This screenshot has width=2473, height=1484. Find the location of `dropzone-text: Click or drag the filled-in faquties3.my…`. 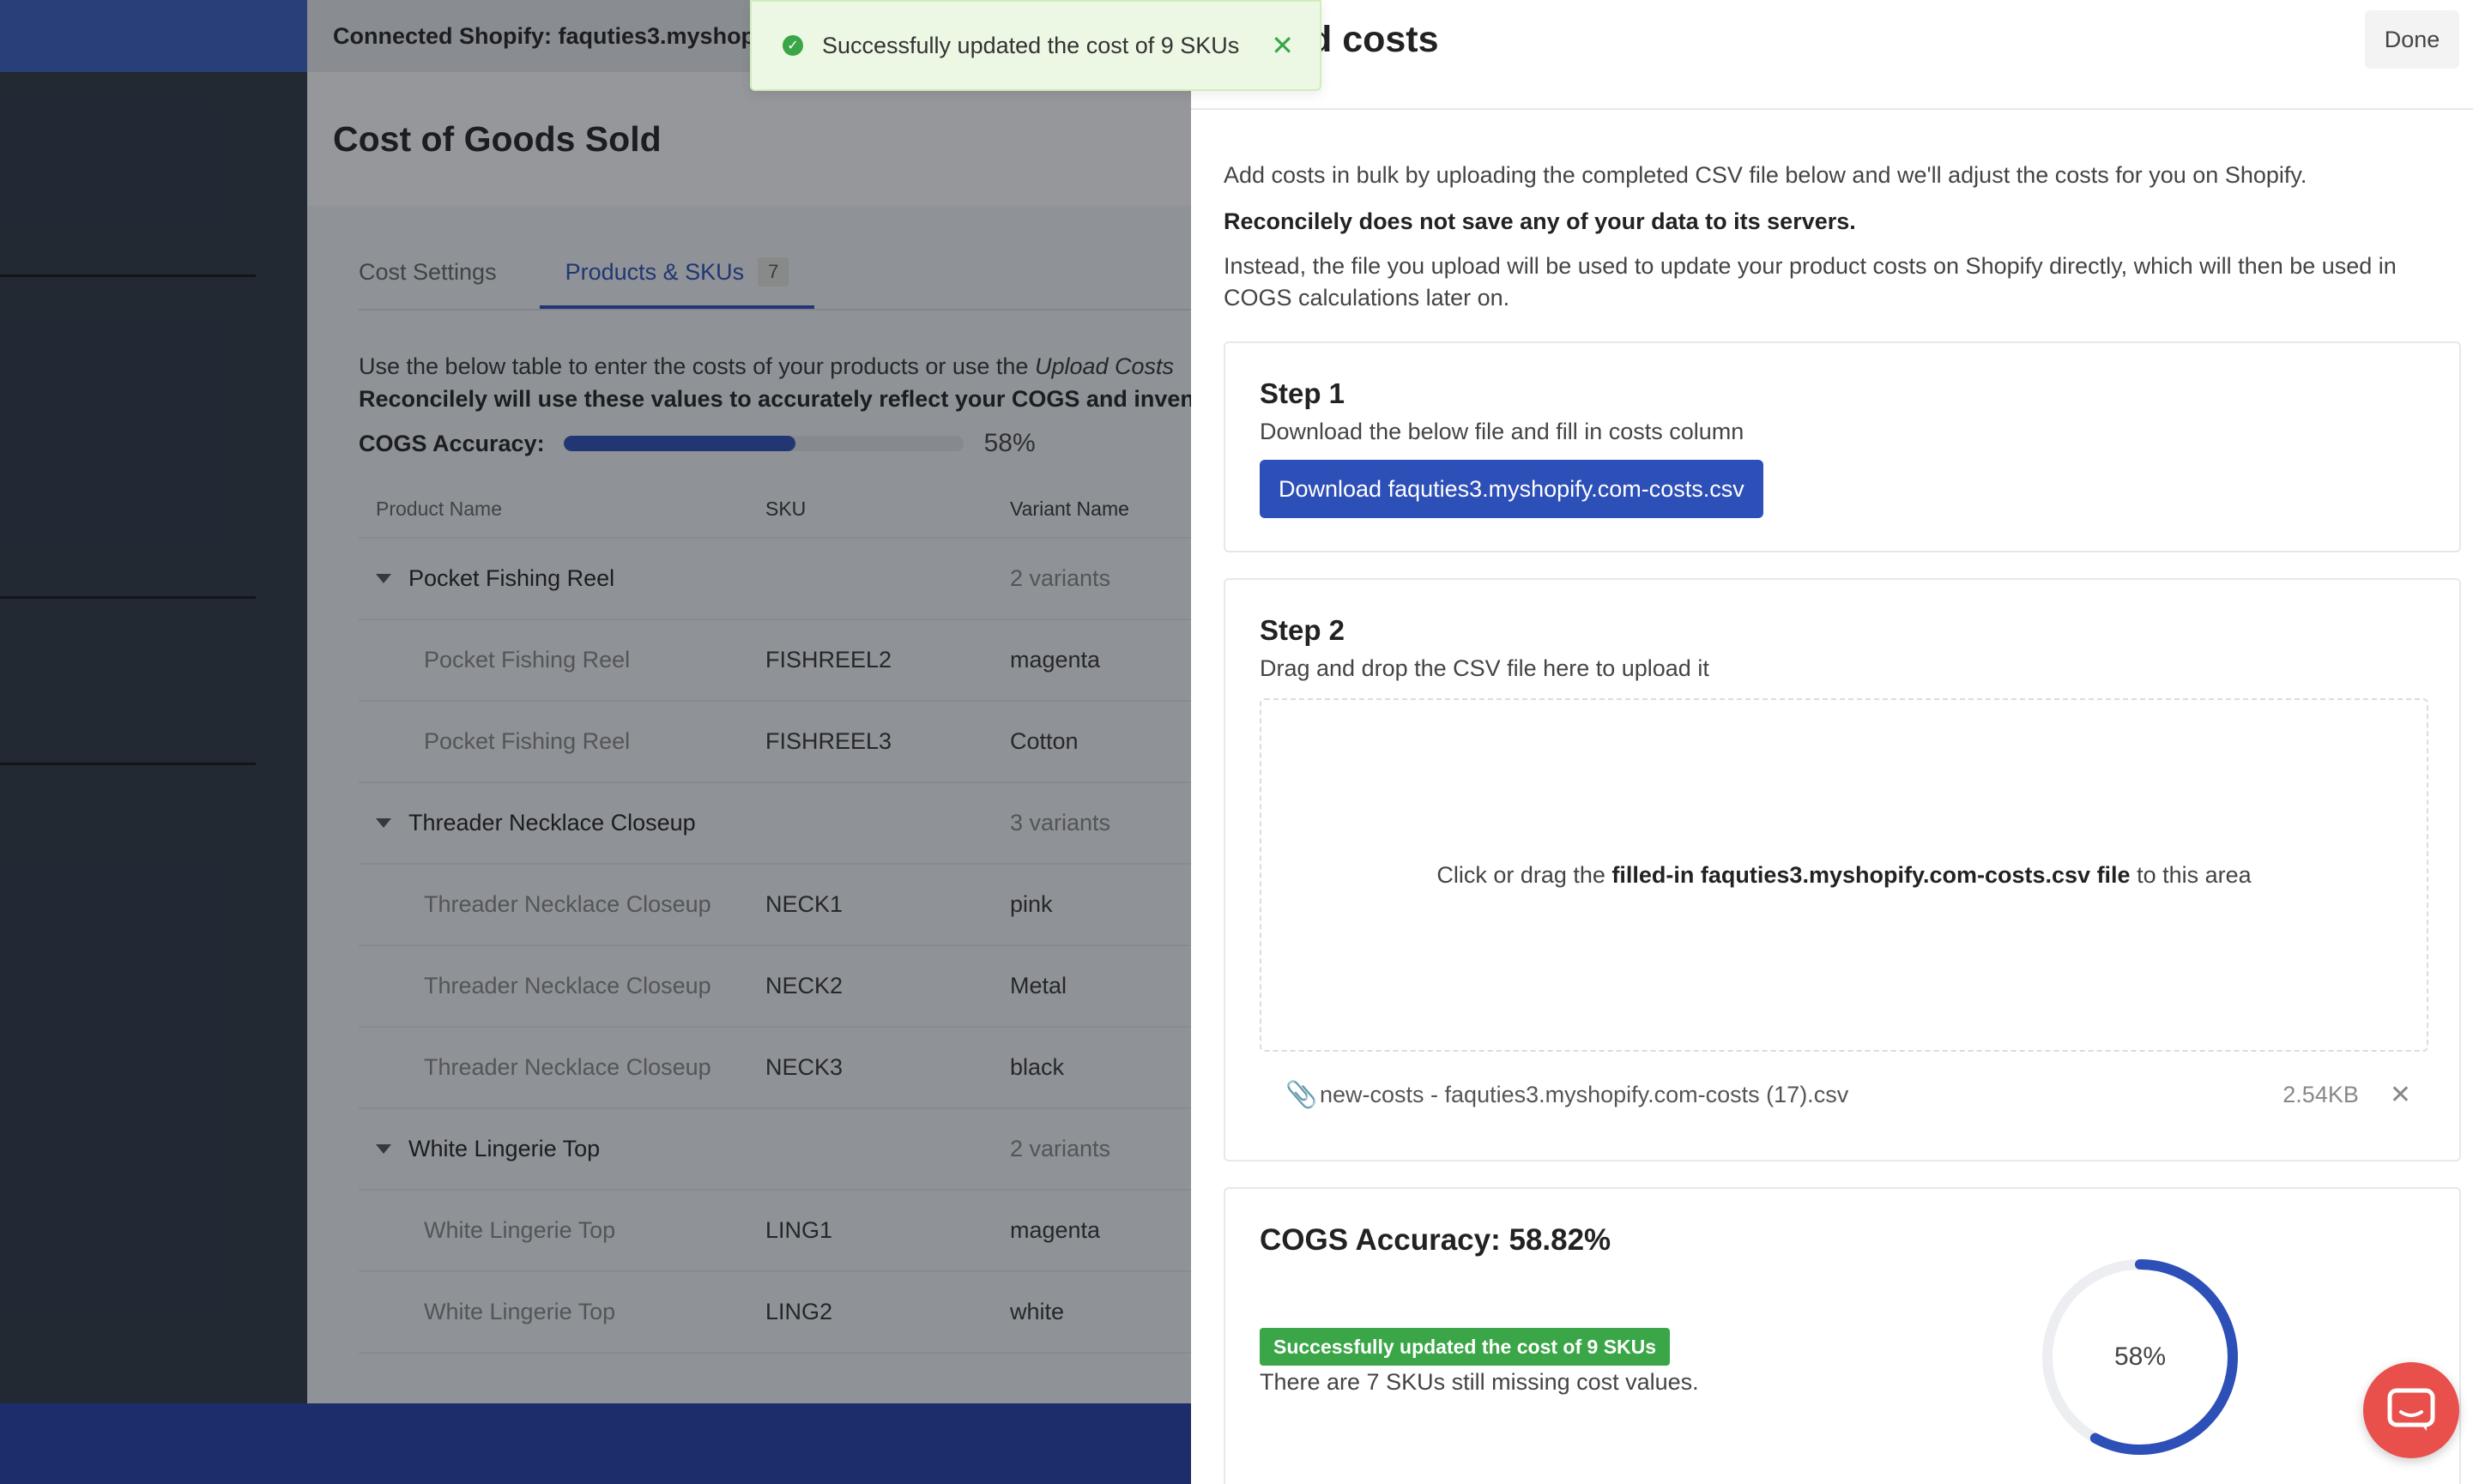

dropzone-text: Click or drag the filled-in faquties3.my… is located at coordinates (1844, 875).